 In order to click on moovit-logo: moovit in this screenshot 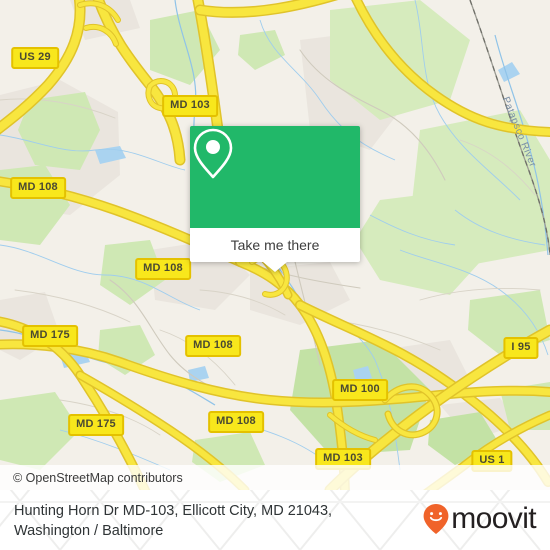, I will do `click(480, 518)`.